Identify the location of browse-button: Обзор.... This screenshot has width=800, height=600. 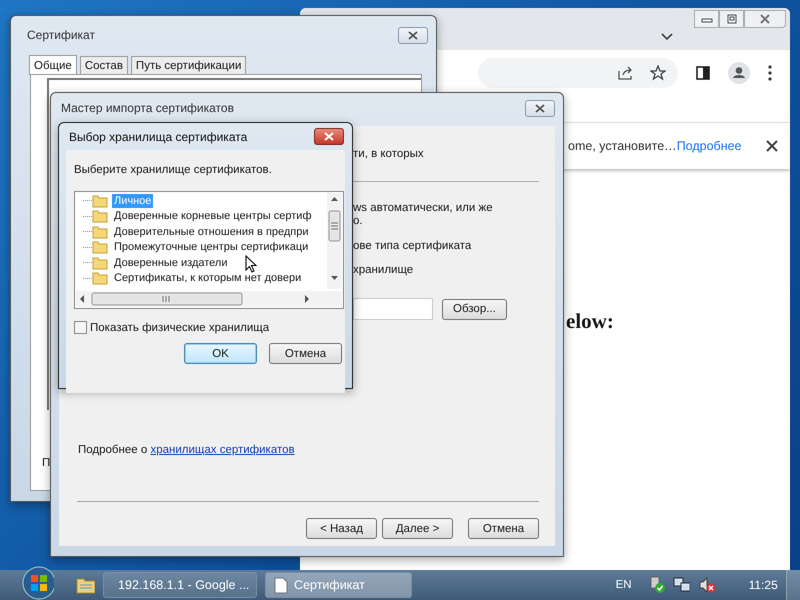
(474, 309).